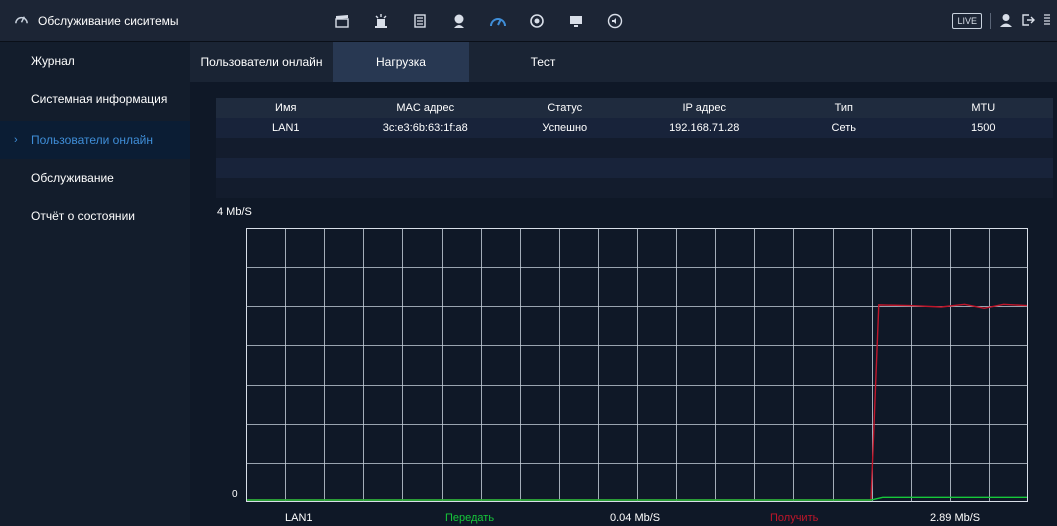 The height and width of the screenshot is (526, 1057). I want to click on sidebar-item-log: Журнал, so click(95, 61).